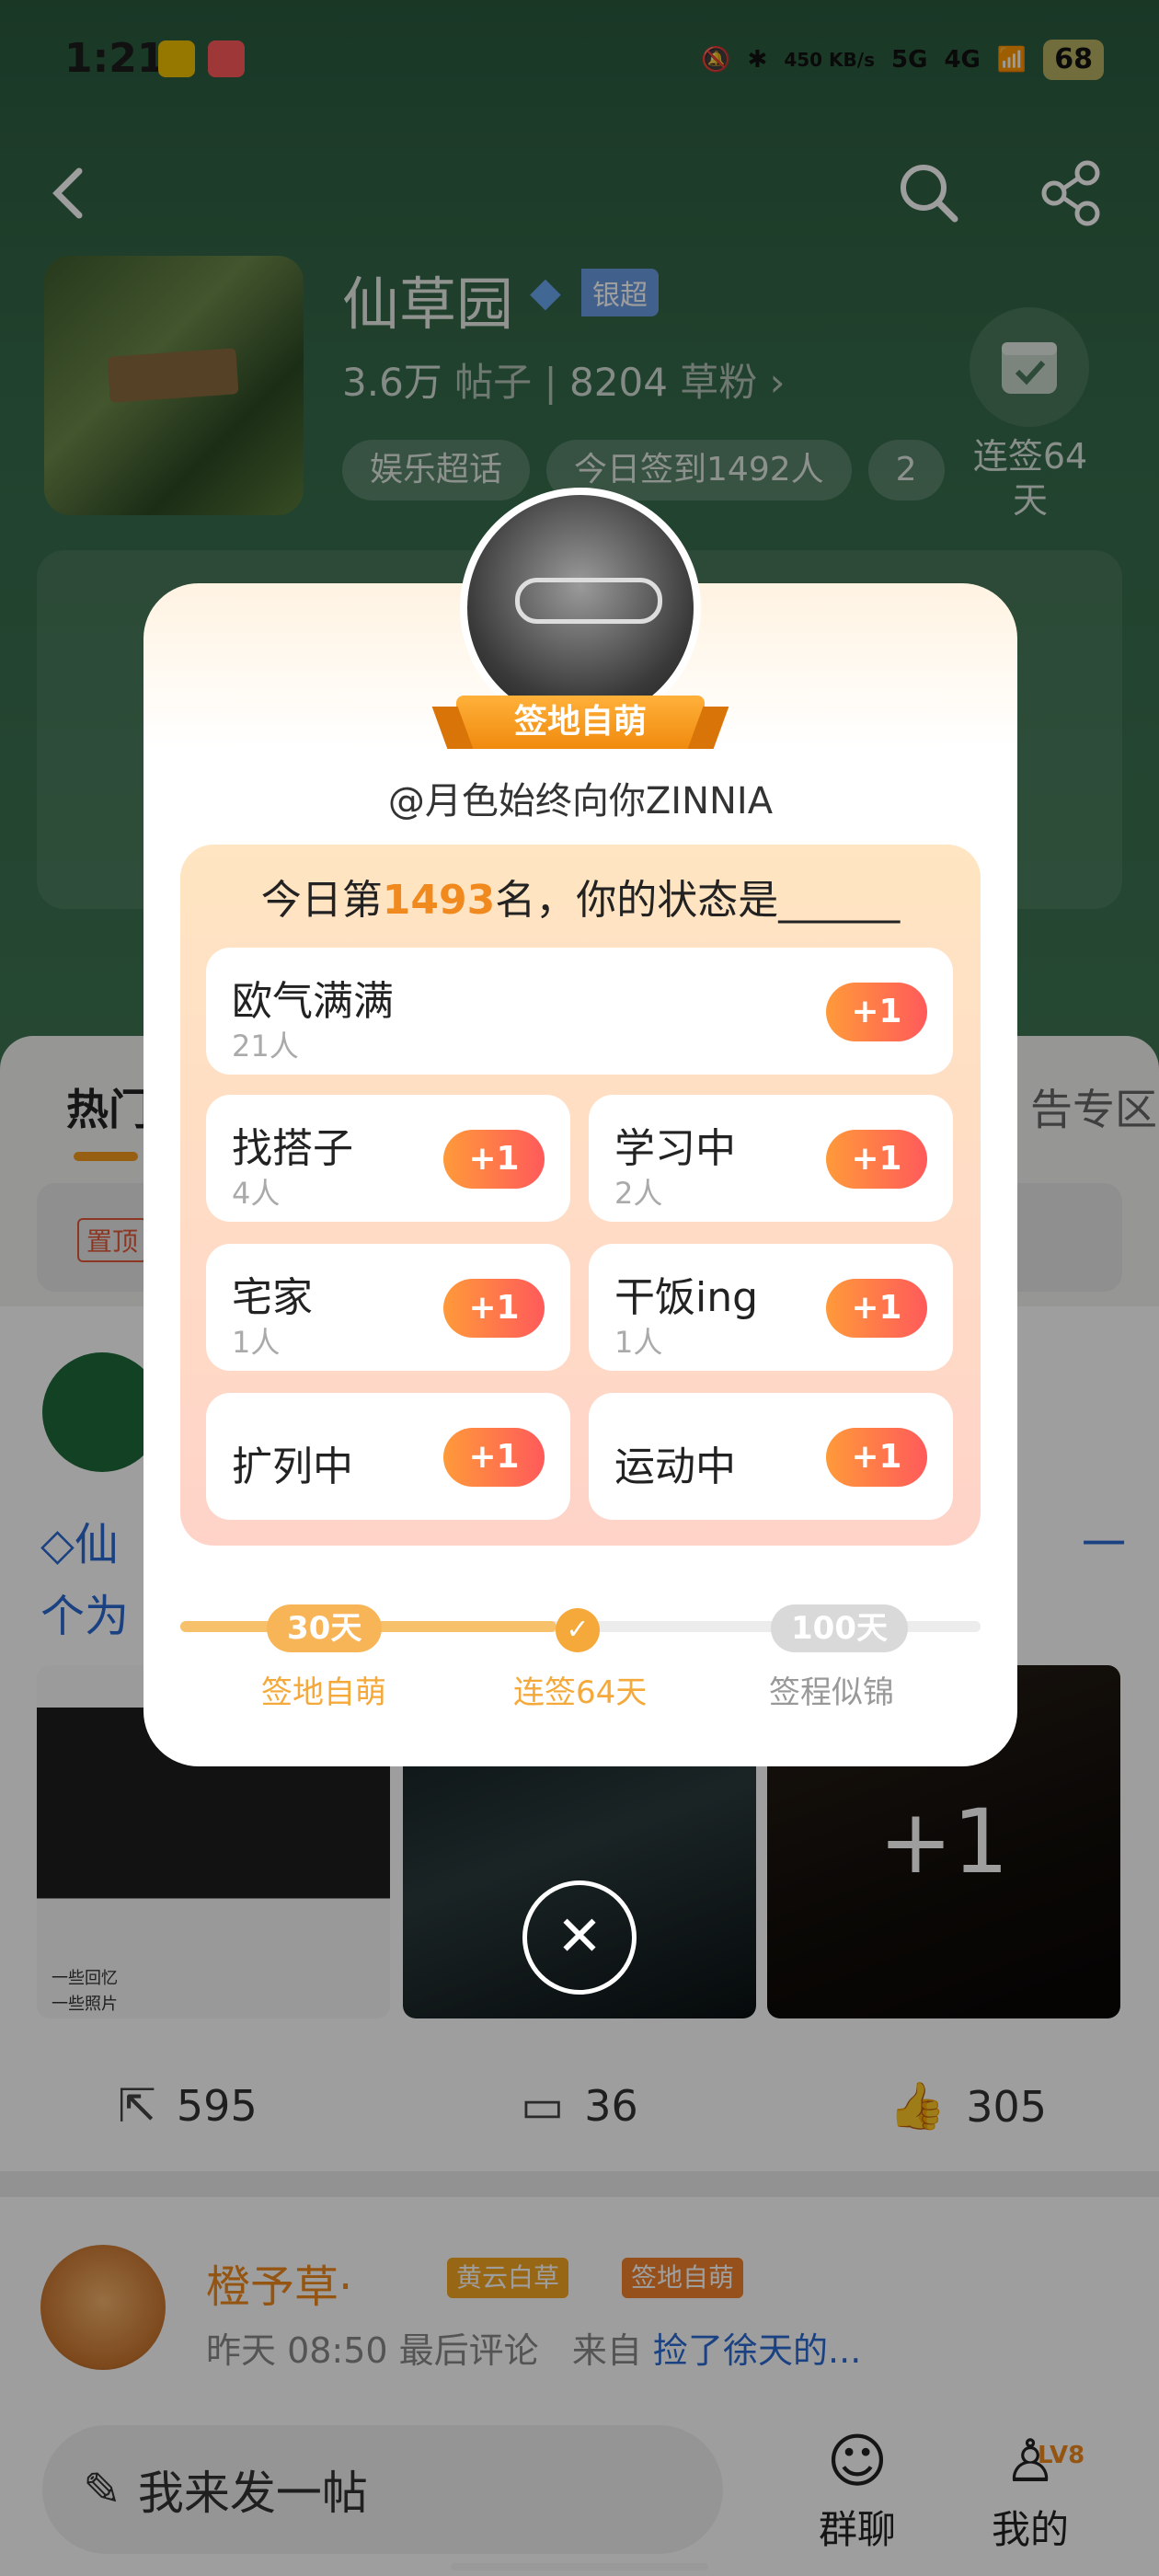 The width and height of the screenshot is (1159, 2576). I want to click on milestone-100-label: 签程似锦, so click(831, 1692).